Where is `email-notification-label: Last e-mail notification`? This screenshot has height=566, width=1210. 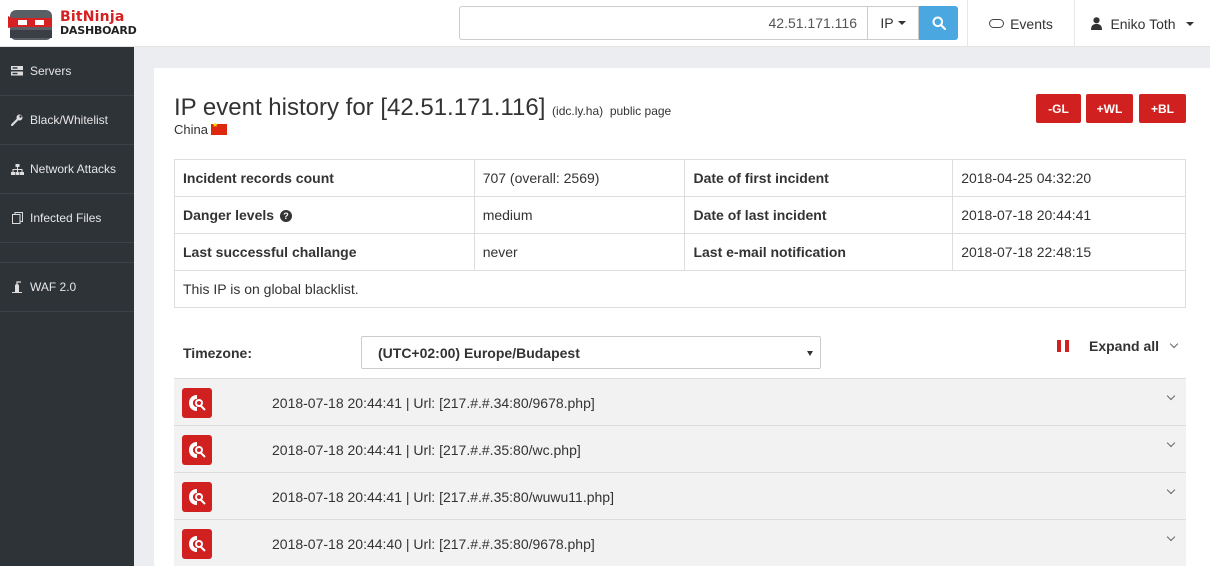
email-notification-label: Last e-mail notification is located at coordinates (819, 252).